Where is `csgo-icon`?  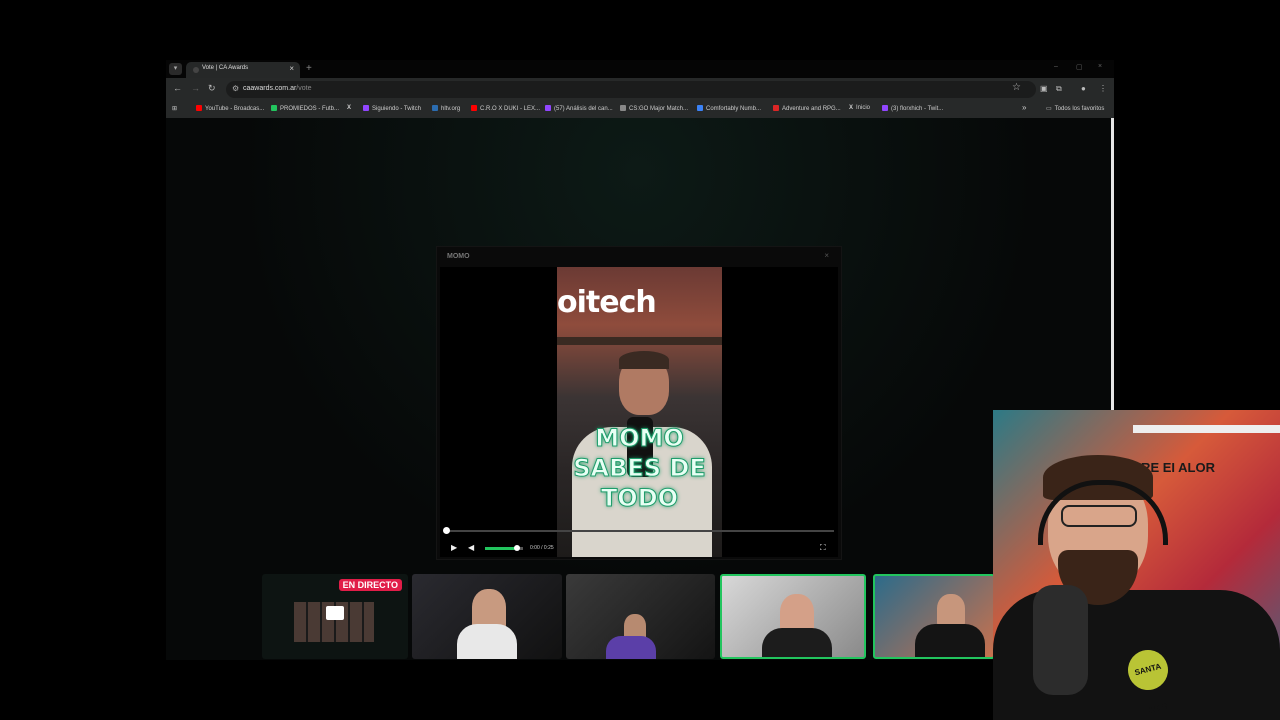 csgo-icon is located at coordinates (623, 108).